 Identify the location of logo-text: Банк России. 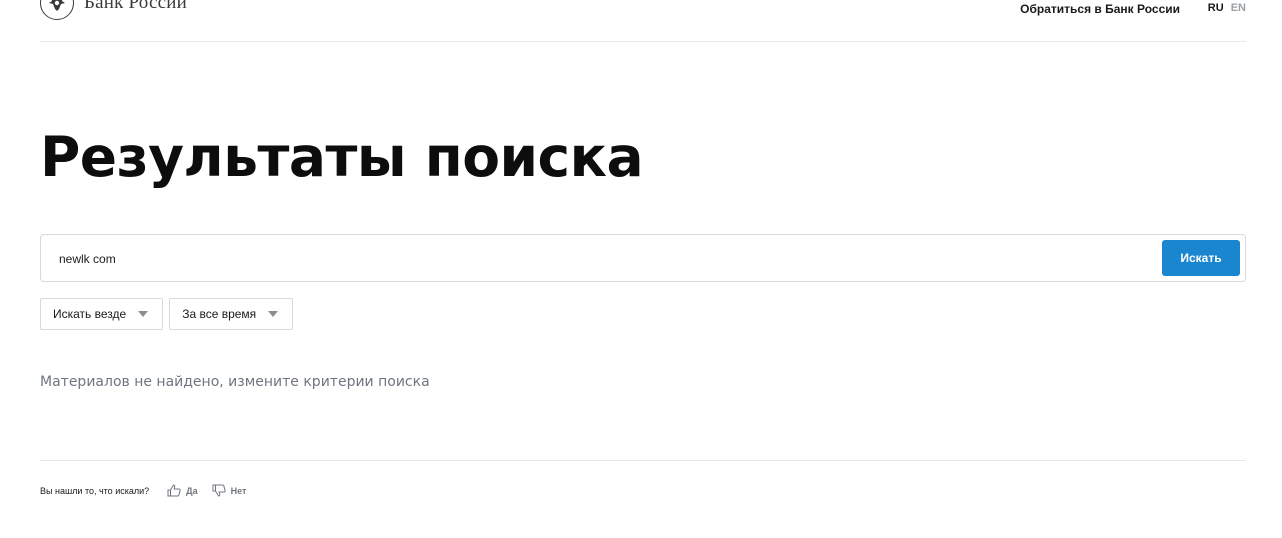
(135, 6).